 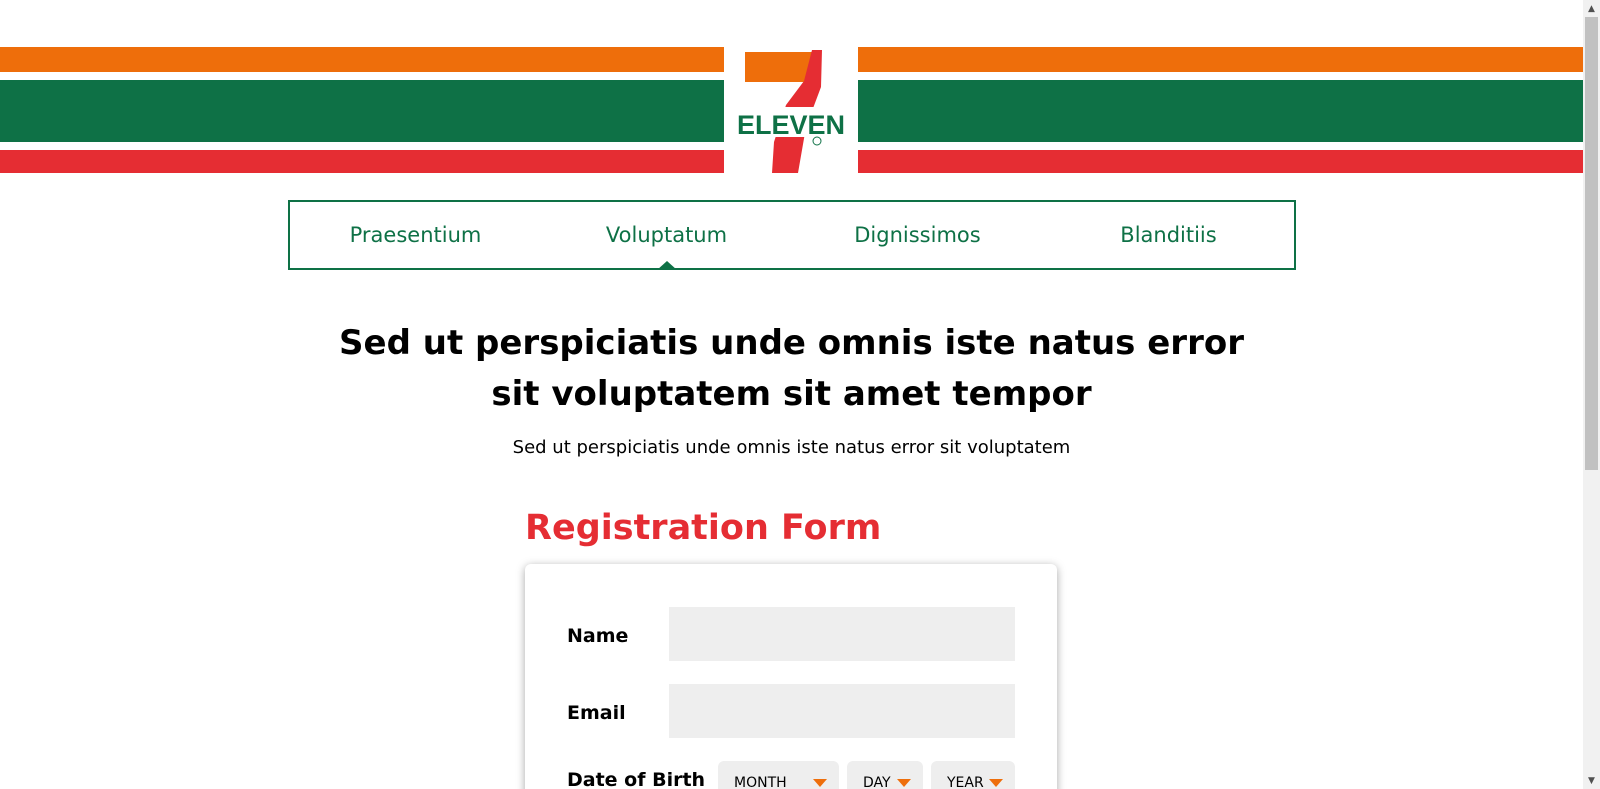 I want to click on nav-item-label: Blanditiis, so click(x=1168, y=235).